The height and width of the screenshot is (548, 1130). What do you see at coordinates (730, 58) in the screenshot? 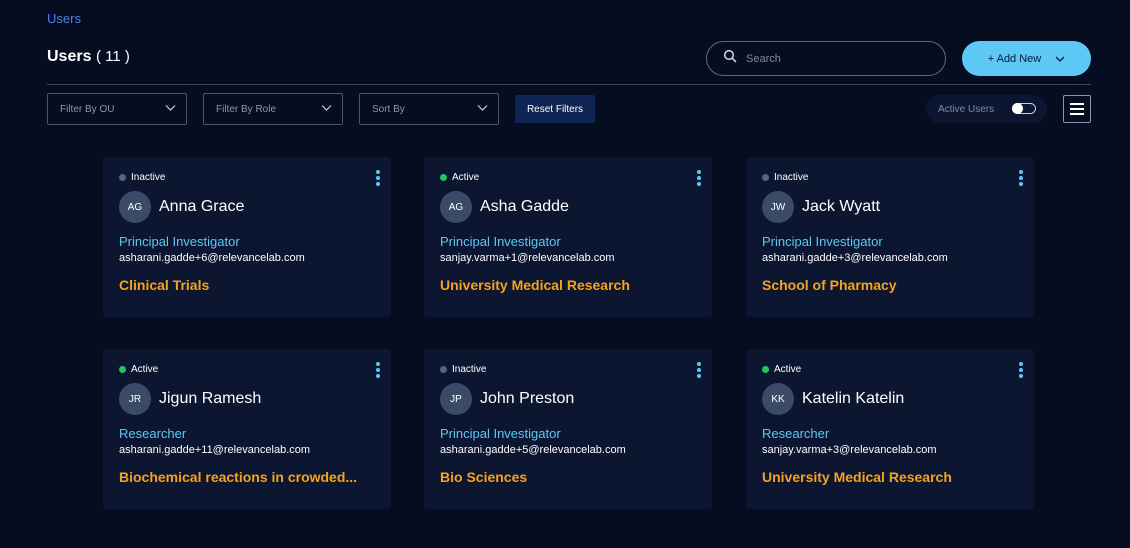
I see `search-icon` at bounding box center [730, 58].